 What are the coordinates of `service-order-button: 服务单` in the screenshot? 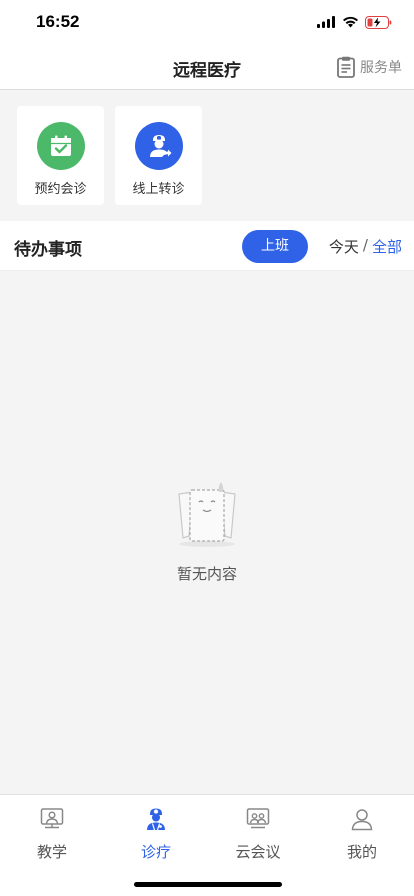 It's located at (369, 67).